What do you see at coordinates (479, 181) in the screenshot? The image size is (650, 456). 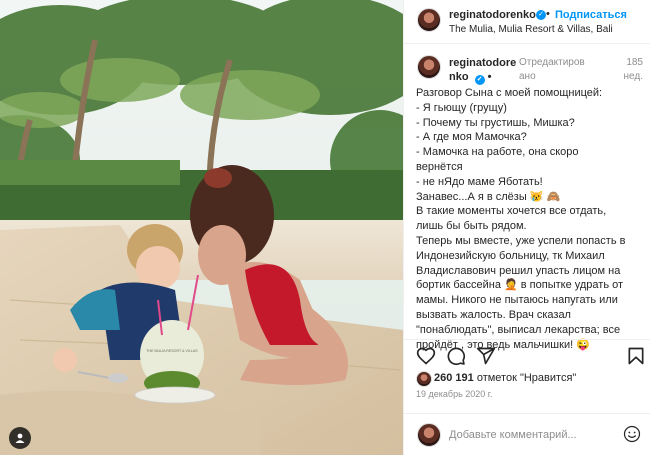 I see `caption-line: - не нЯдо маме Яботать!` at bounding box center [479, 181].